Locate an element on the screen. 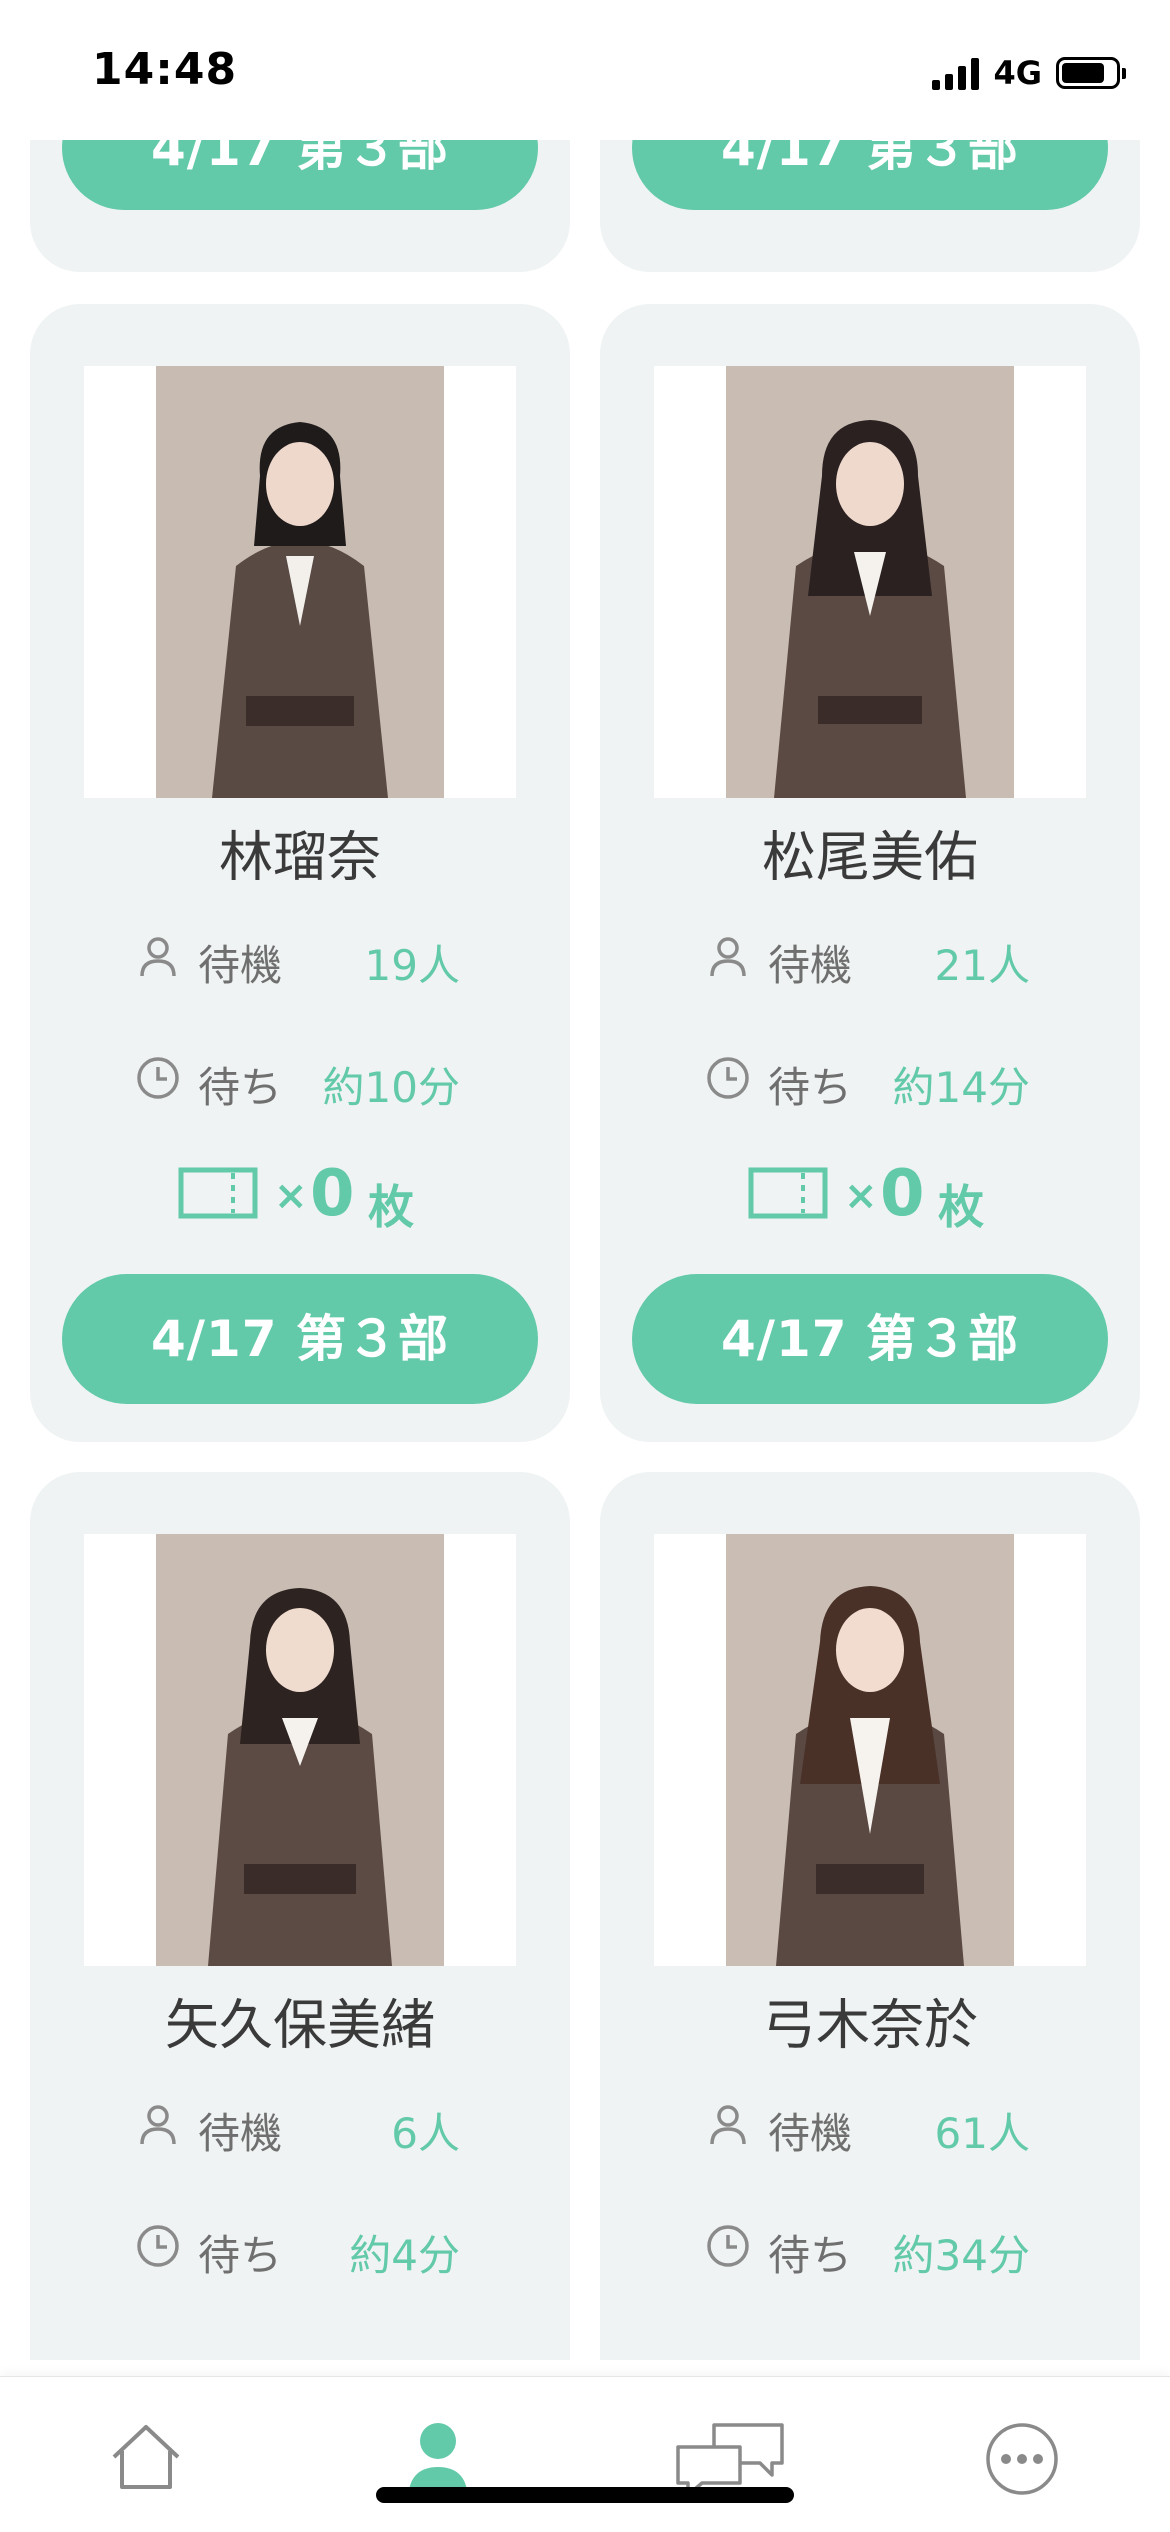 Image resolution: width=1170 pixels, height=2532 pixels. wait-time-value: 約10分 is located at coordinates (391, 1087).